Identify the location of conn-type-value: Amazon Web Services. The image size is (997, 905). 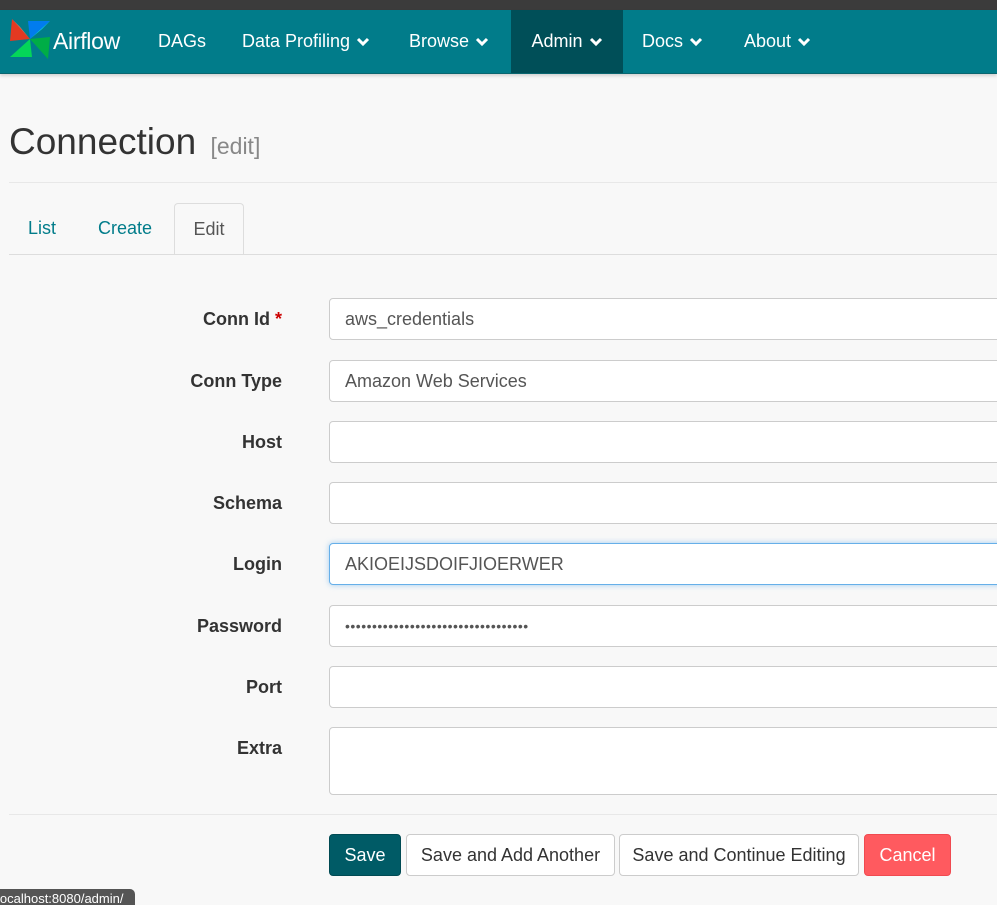
(436, 380).